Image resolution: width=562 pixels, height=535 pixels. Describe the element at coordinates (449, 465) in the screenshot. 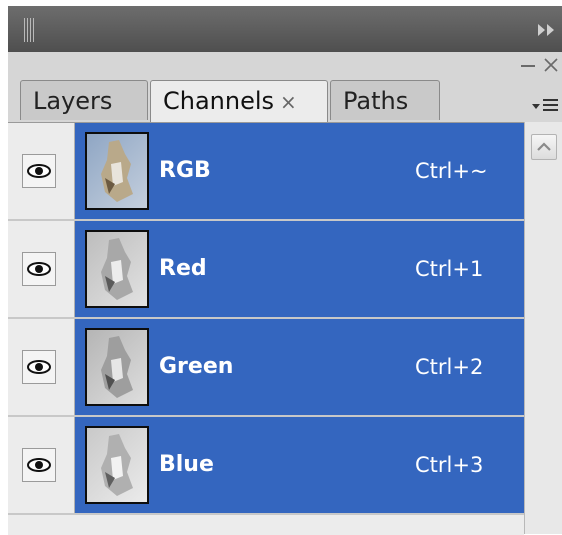

I see `channel-shortcut: Ctrl+3` at that location.